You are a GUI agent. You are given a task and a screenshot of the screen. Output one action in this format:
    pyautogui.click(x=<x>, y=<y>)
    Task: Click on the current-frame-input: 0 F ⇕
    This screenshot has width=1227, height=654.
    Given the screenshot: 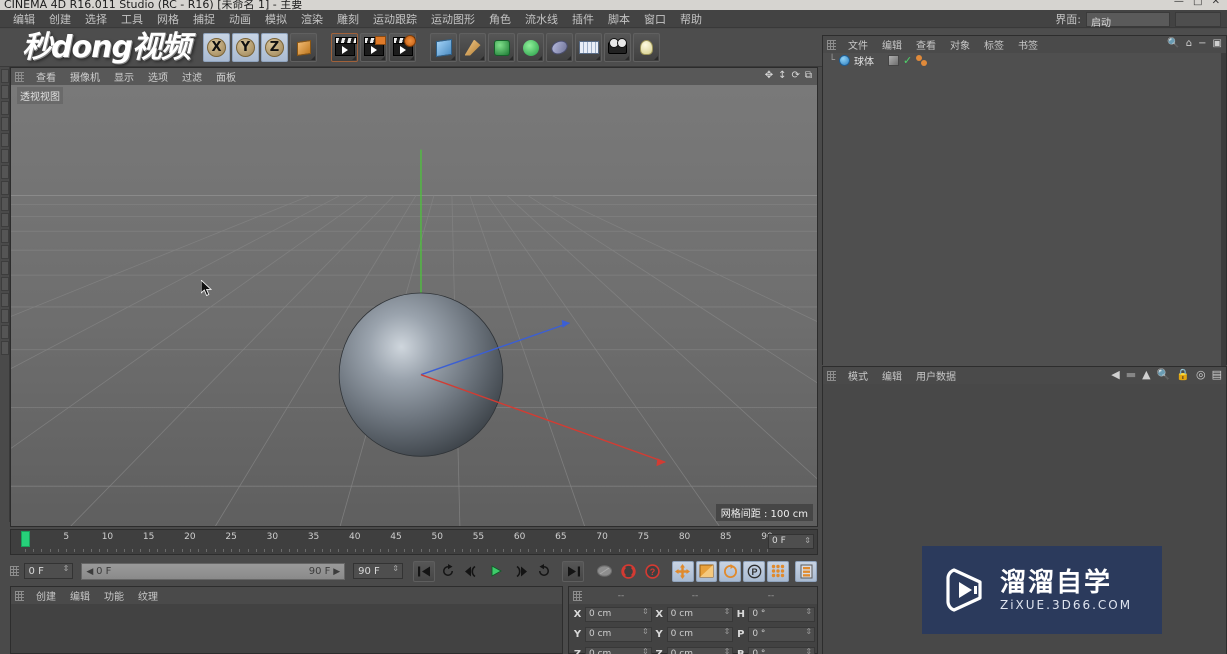 What is the action you would take?
    pyautogui.click(x=48, y=571)
    